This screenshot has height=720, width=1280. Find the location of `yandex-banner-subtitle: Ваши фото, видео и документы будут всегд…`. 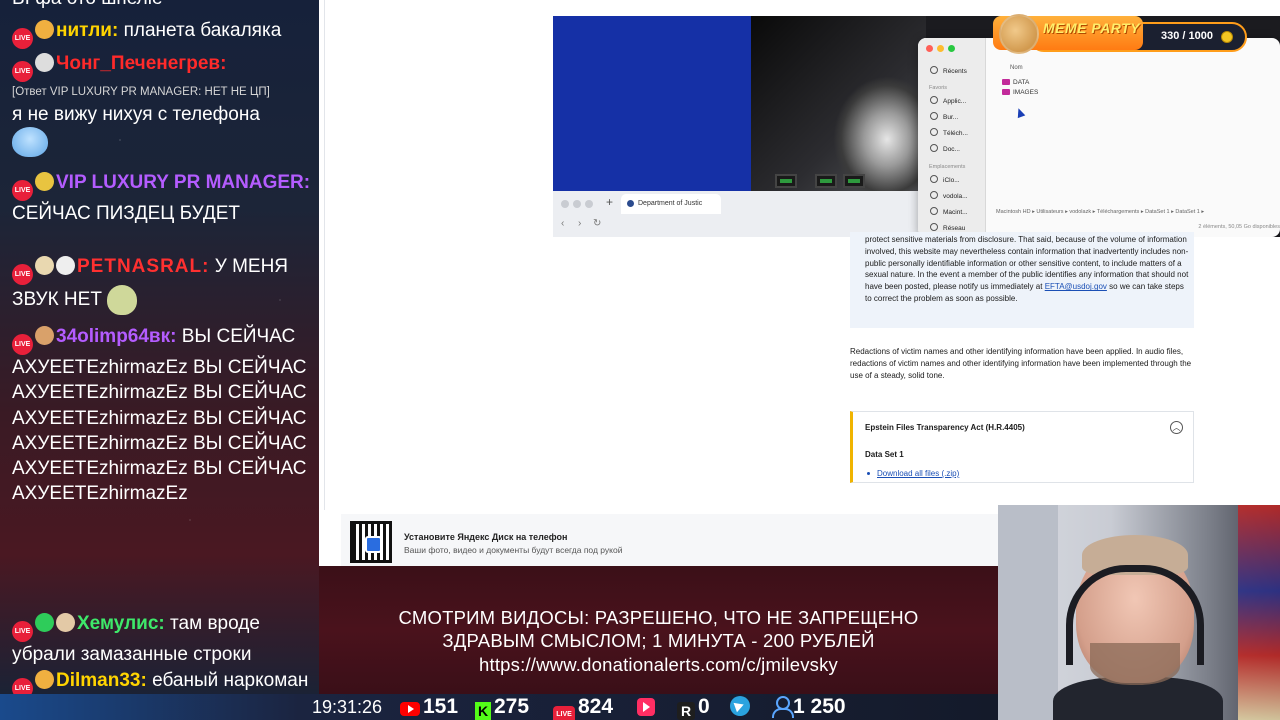

yandex-banner-subtitle: Ваши фото, видео и документы будут всегд… is located at coordinates (513, 550).